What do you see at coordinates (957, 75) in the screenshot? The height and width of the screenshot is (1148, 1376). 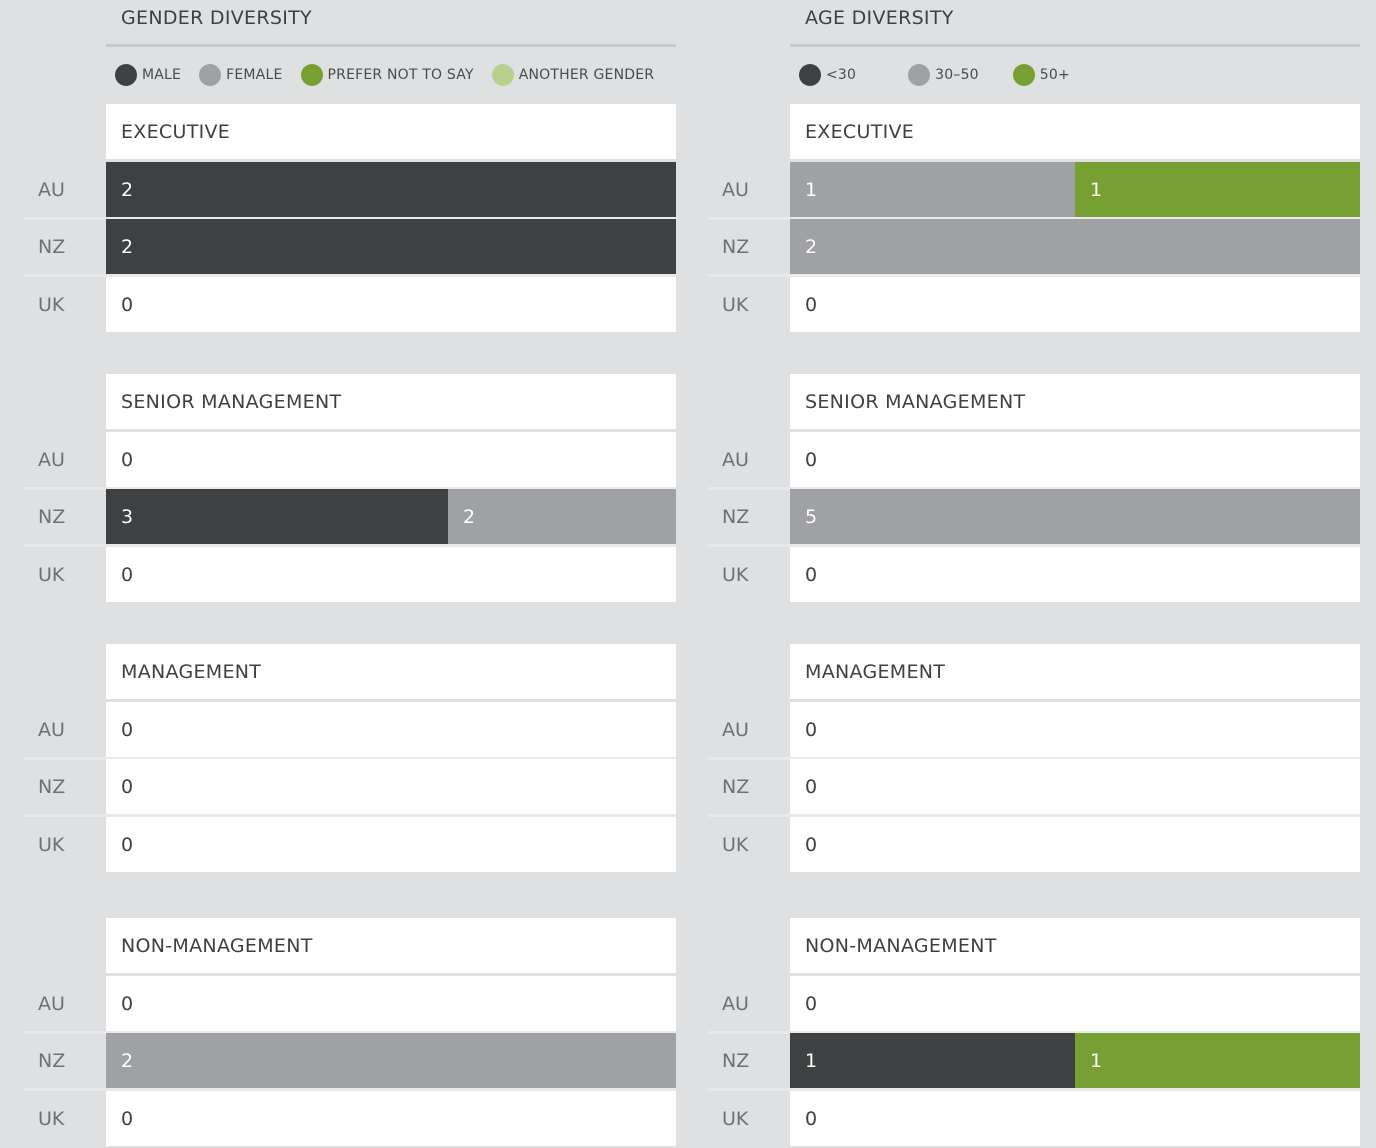 I see `legend-label: 30–50` at bounding box center [957, 75].